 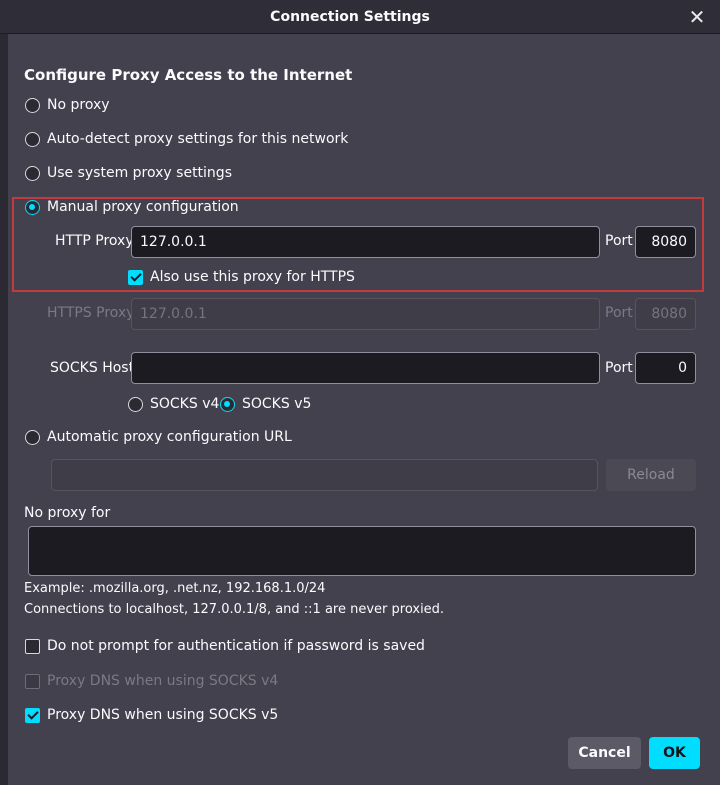 I want to click on http-port-input: 8080, so click(x=665, y=242).